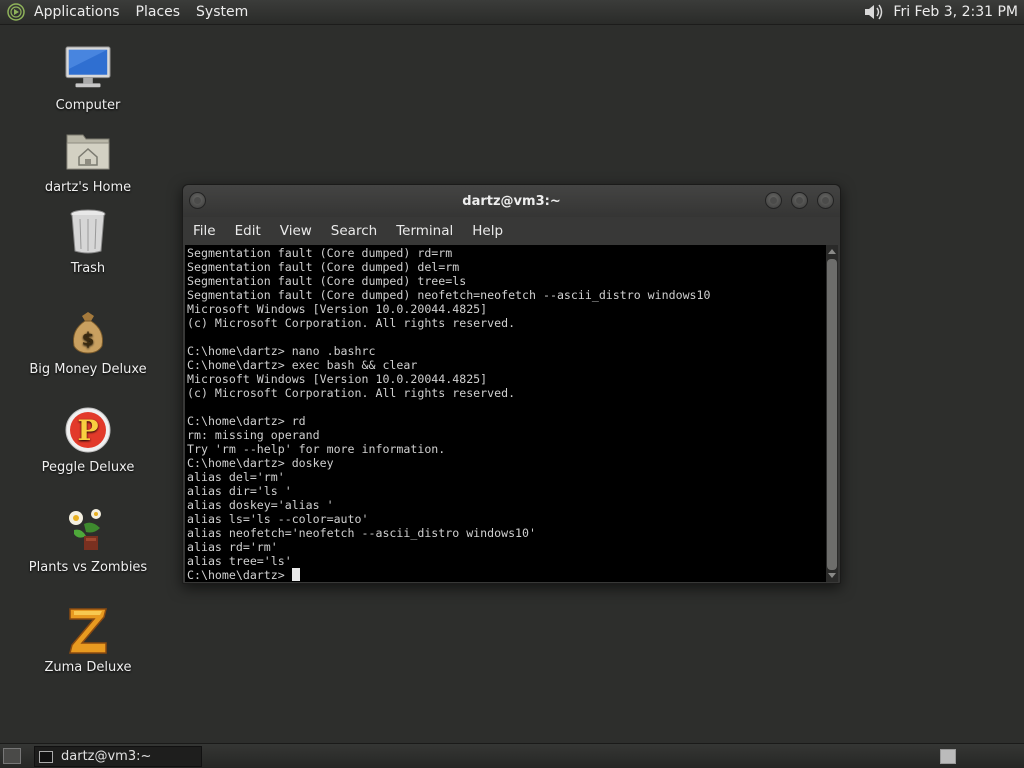 The image size is (1024, 768). I want to click on menu-help: Help, so click(487, 231).